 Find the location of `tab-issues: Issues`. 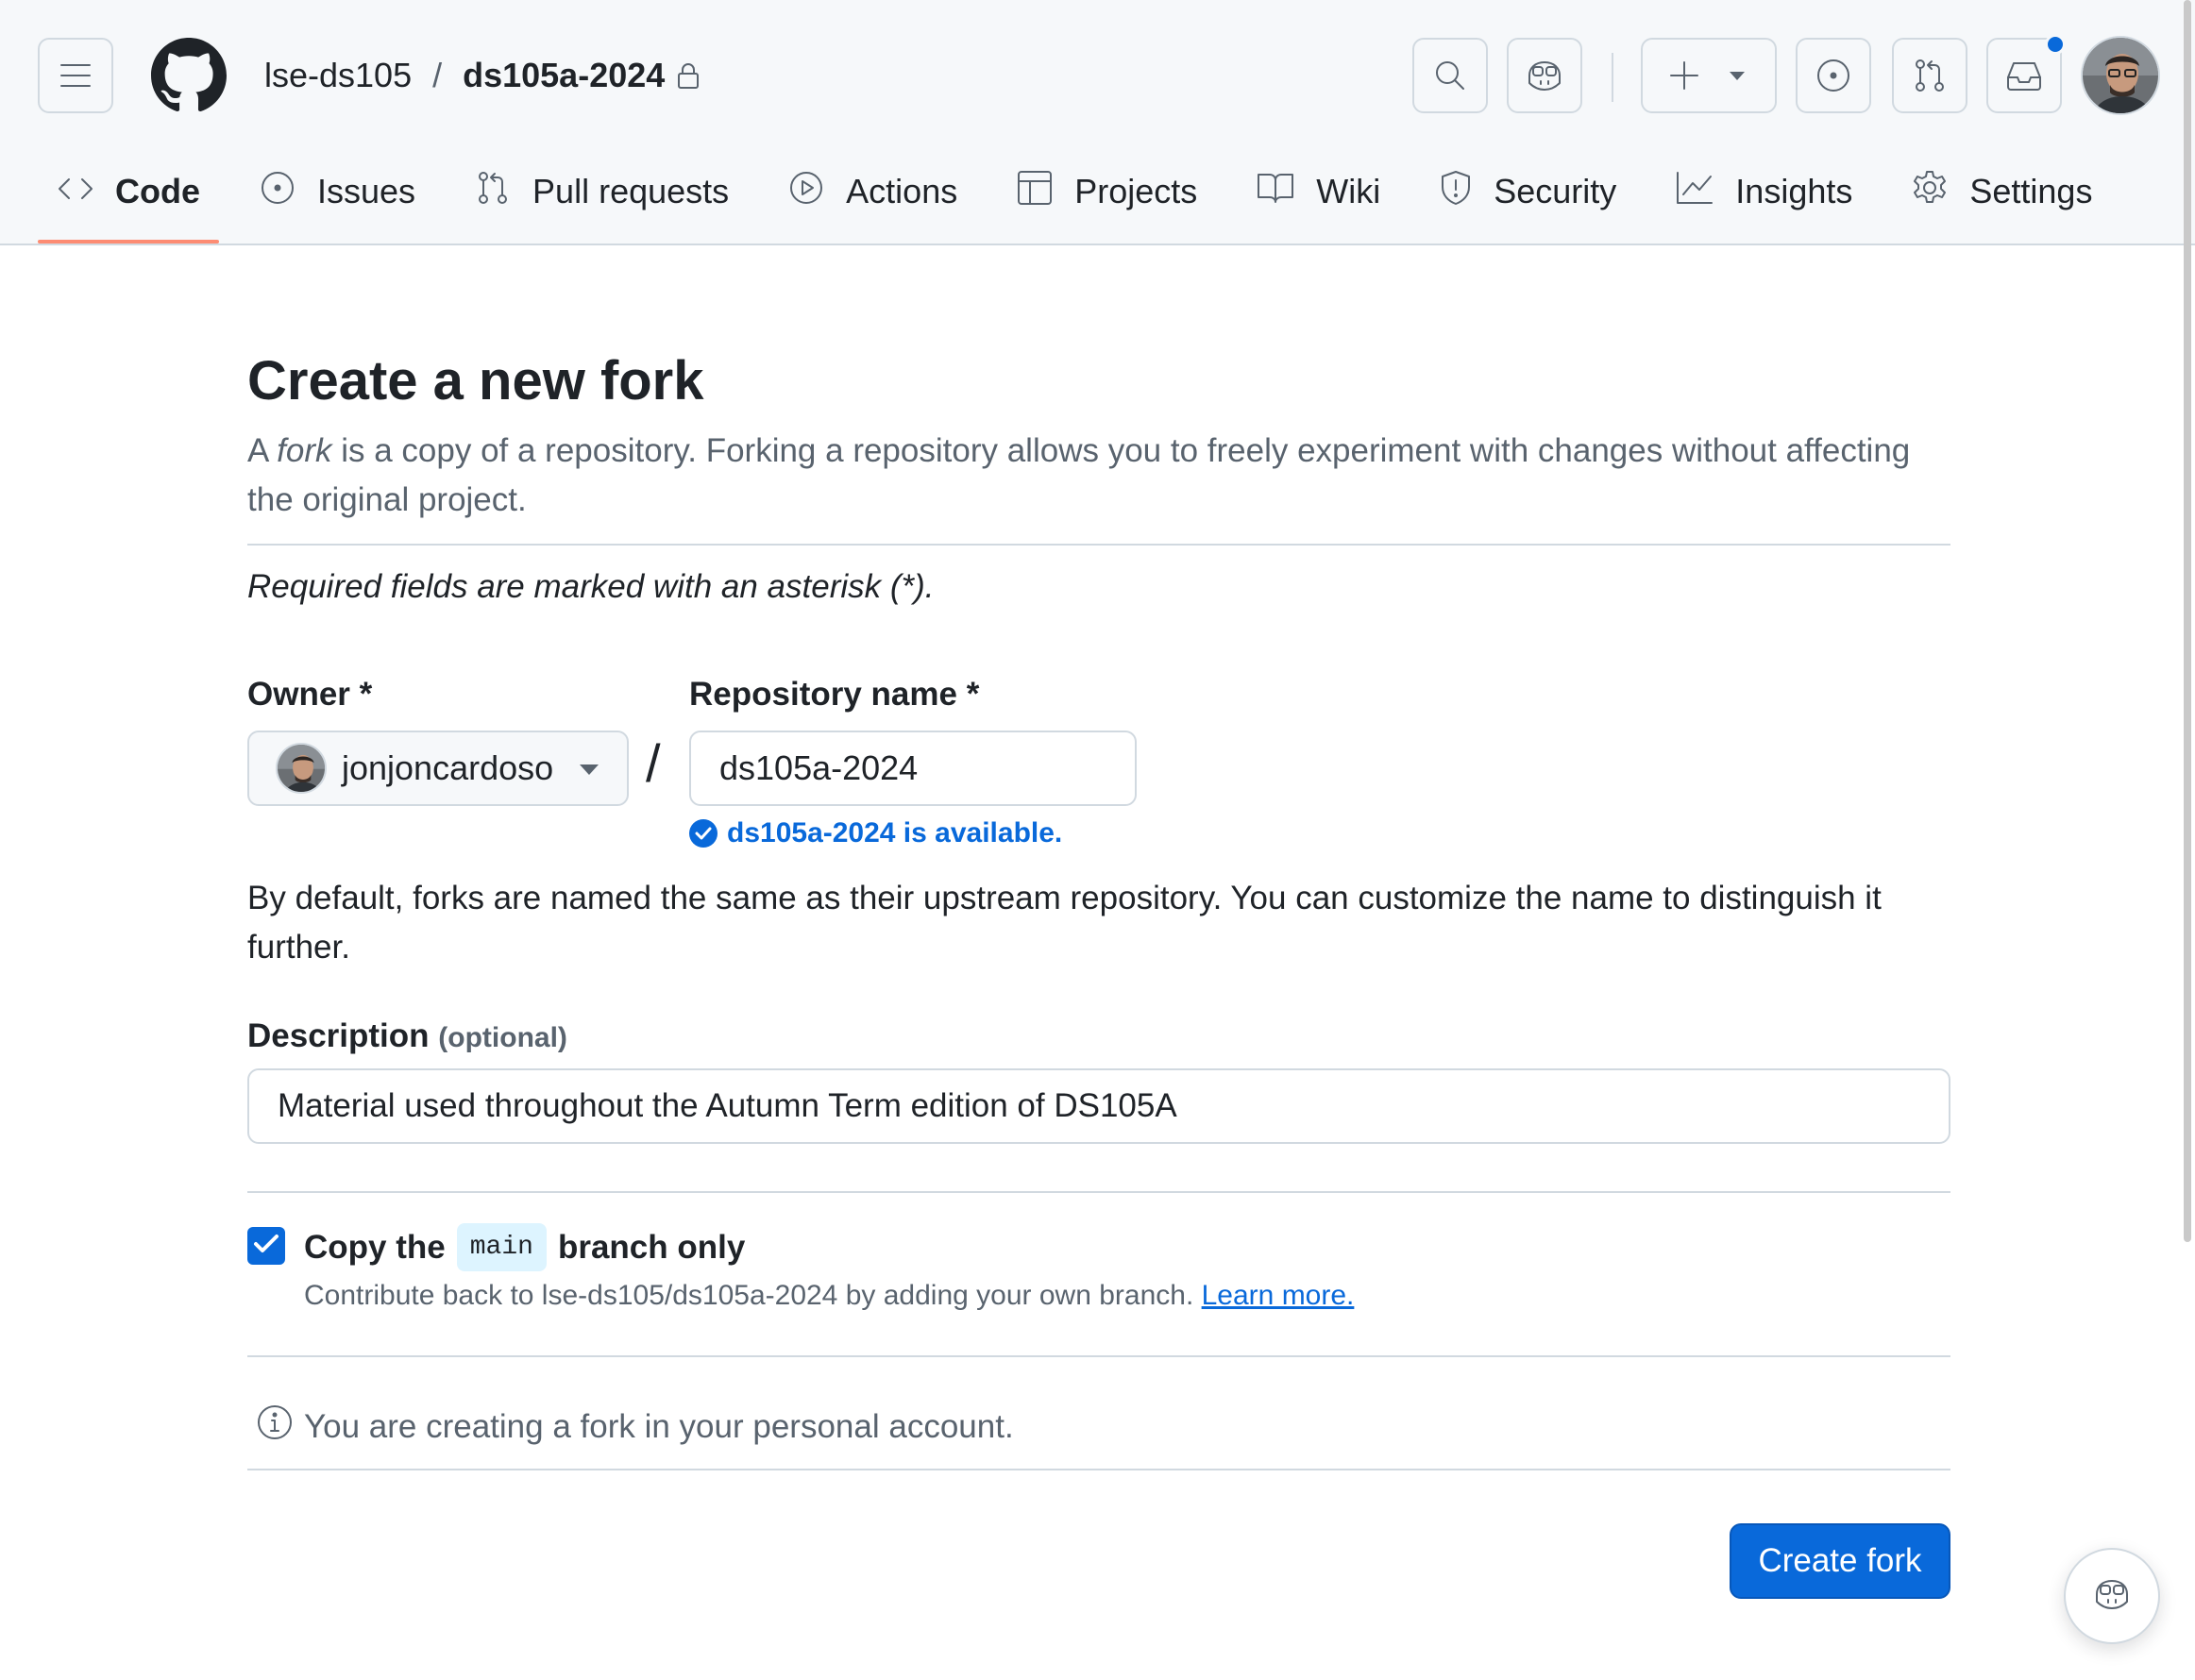

tab-issues: Issues is located at coordinates (337, 192).